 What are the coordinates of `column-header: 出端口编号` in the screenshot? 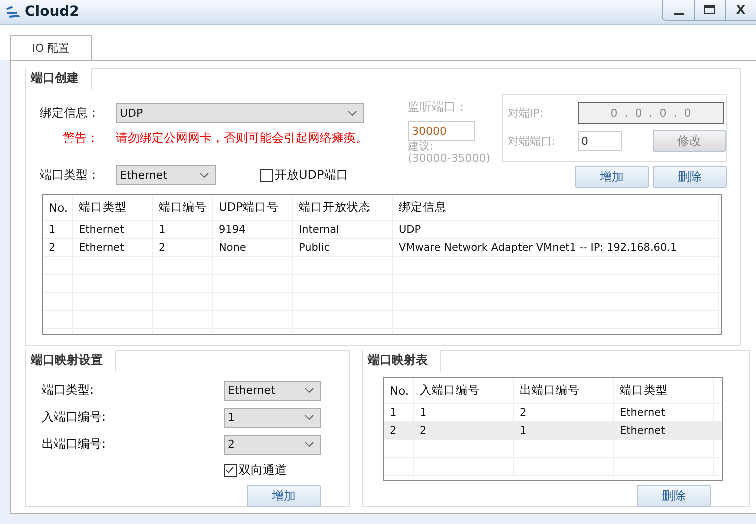 It's located at (564, 390).